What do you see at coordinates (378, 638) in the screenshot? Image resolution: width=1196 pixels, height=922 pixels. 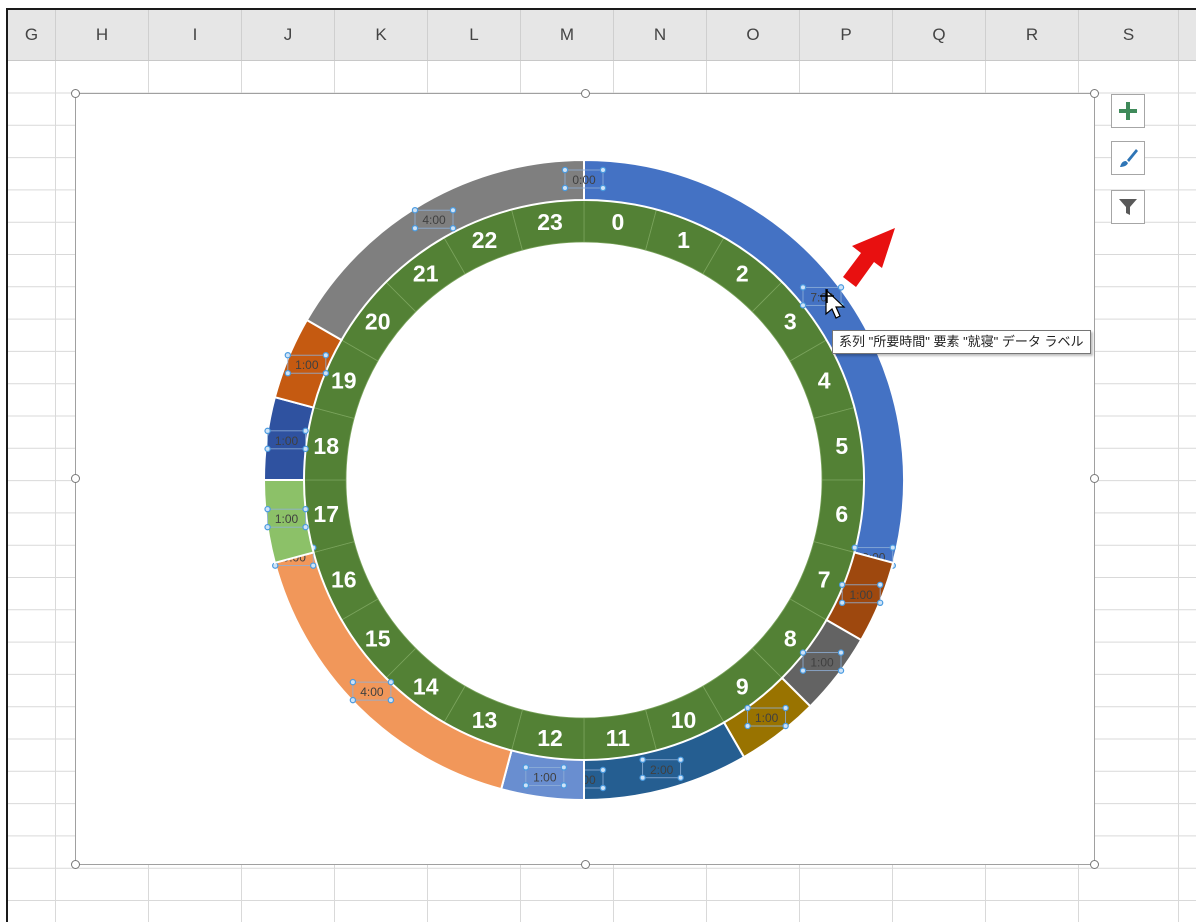 I see `hour-label: 15` at bounding box center [378, 638].